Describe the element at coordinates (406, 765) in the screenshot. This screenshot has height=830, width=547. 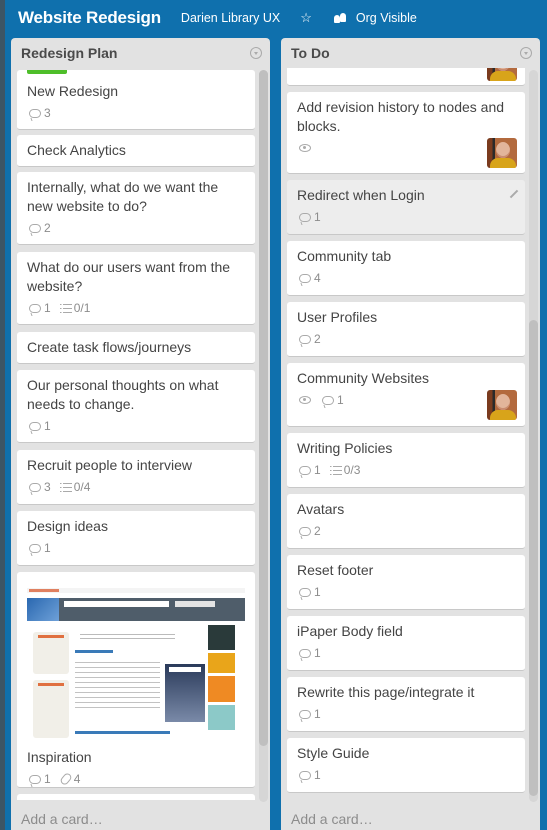
I see `card: Style Guide 1` at that location.